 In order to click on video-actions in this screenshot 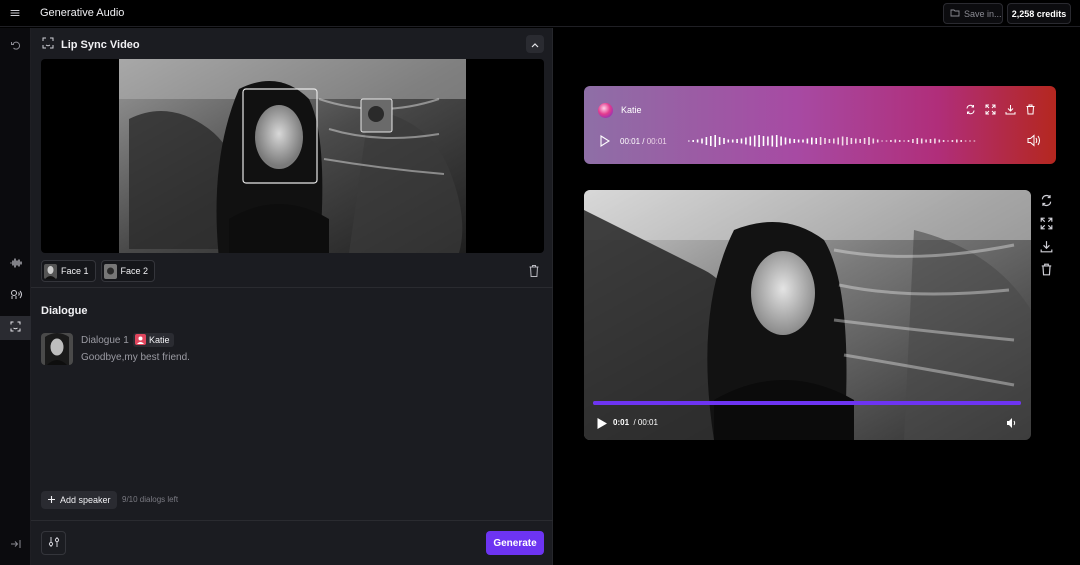, I will do `click(1046, 240)`.